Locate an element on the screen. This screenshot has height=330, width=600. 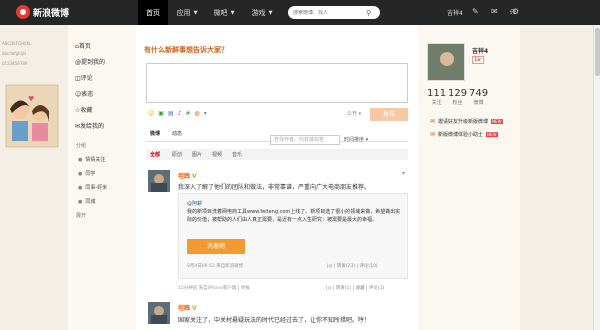
tab-weibo: 微博 is located at coordinates (155, 133).